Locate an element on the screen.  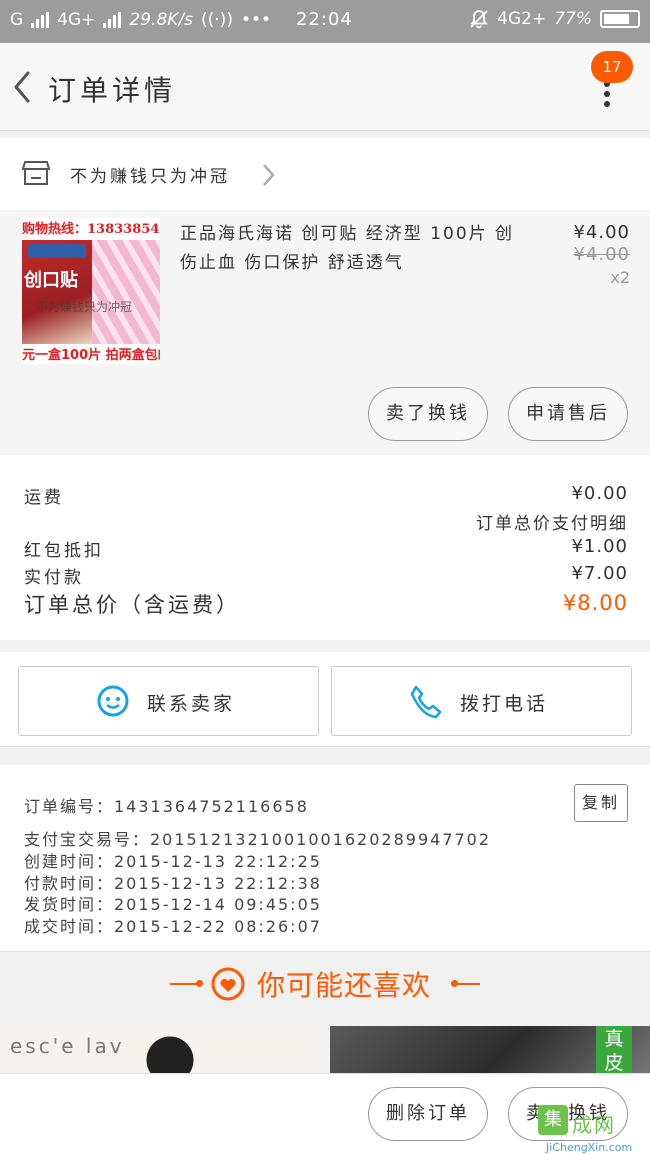
status-left: G 4G+ 29.8K/s ((·)) ••• is located at coordinates (140, 20).